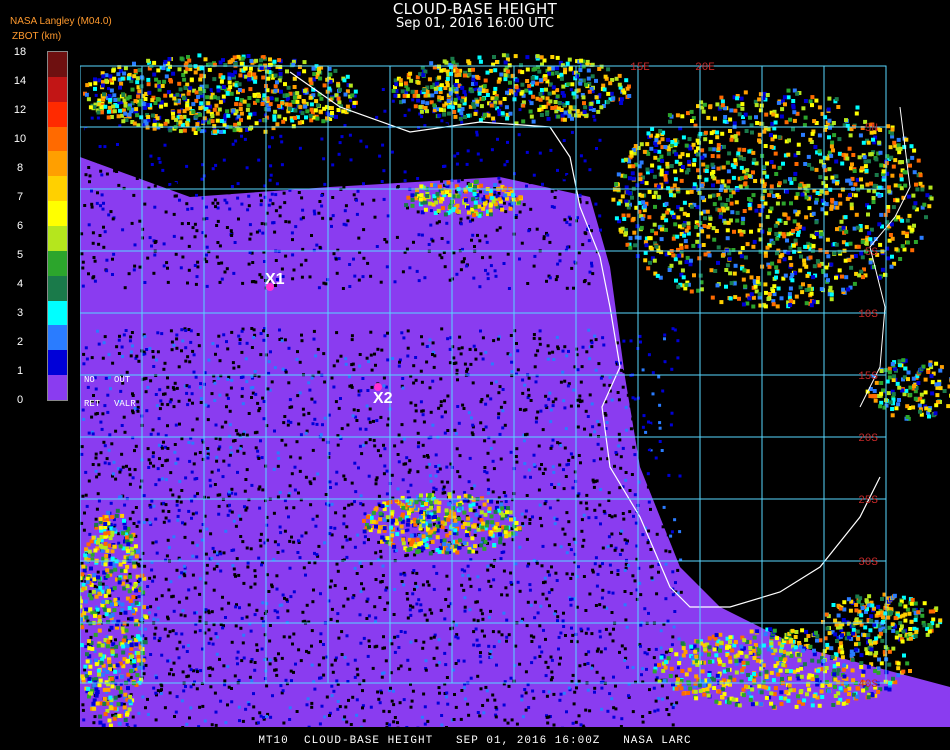 This screenshot has width=950, height=750. I want to click on colorbar-tick-label: 8, so click(20, 168).